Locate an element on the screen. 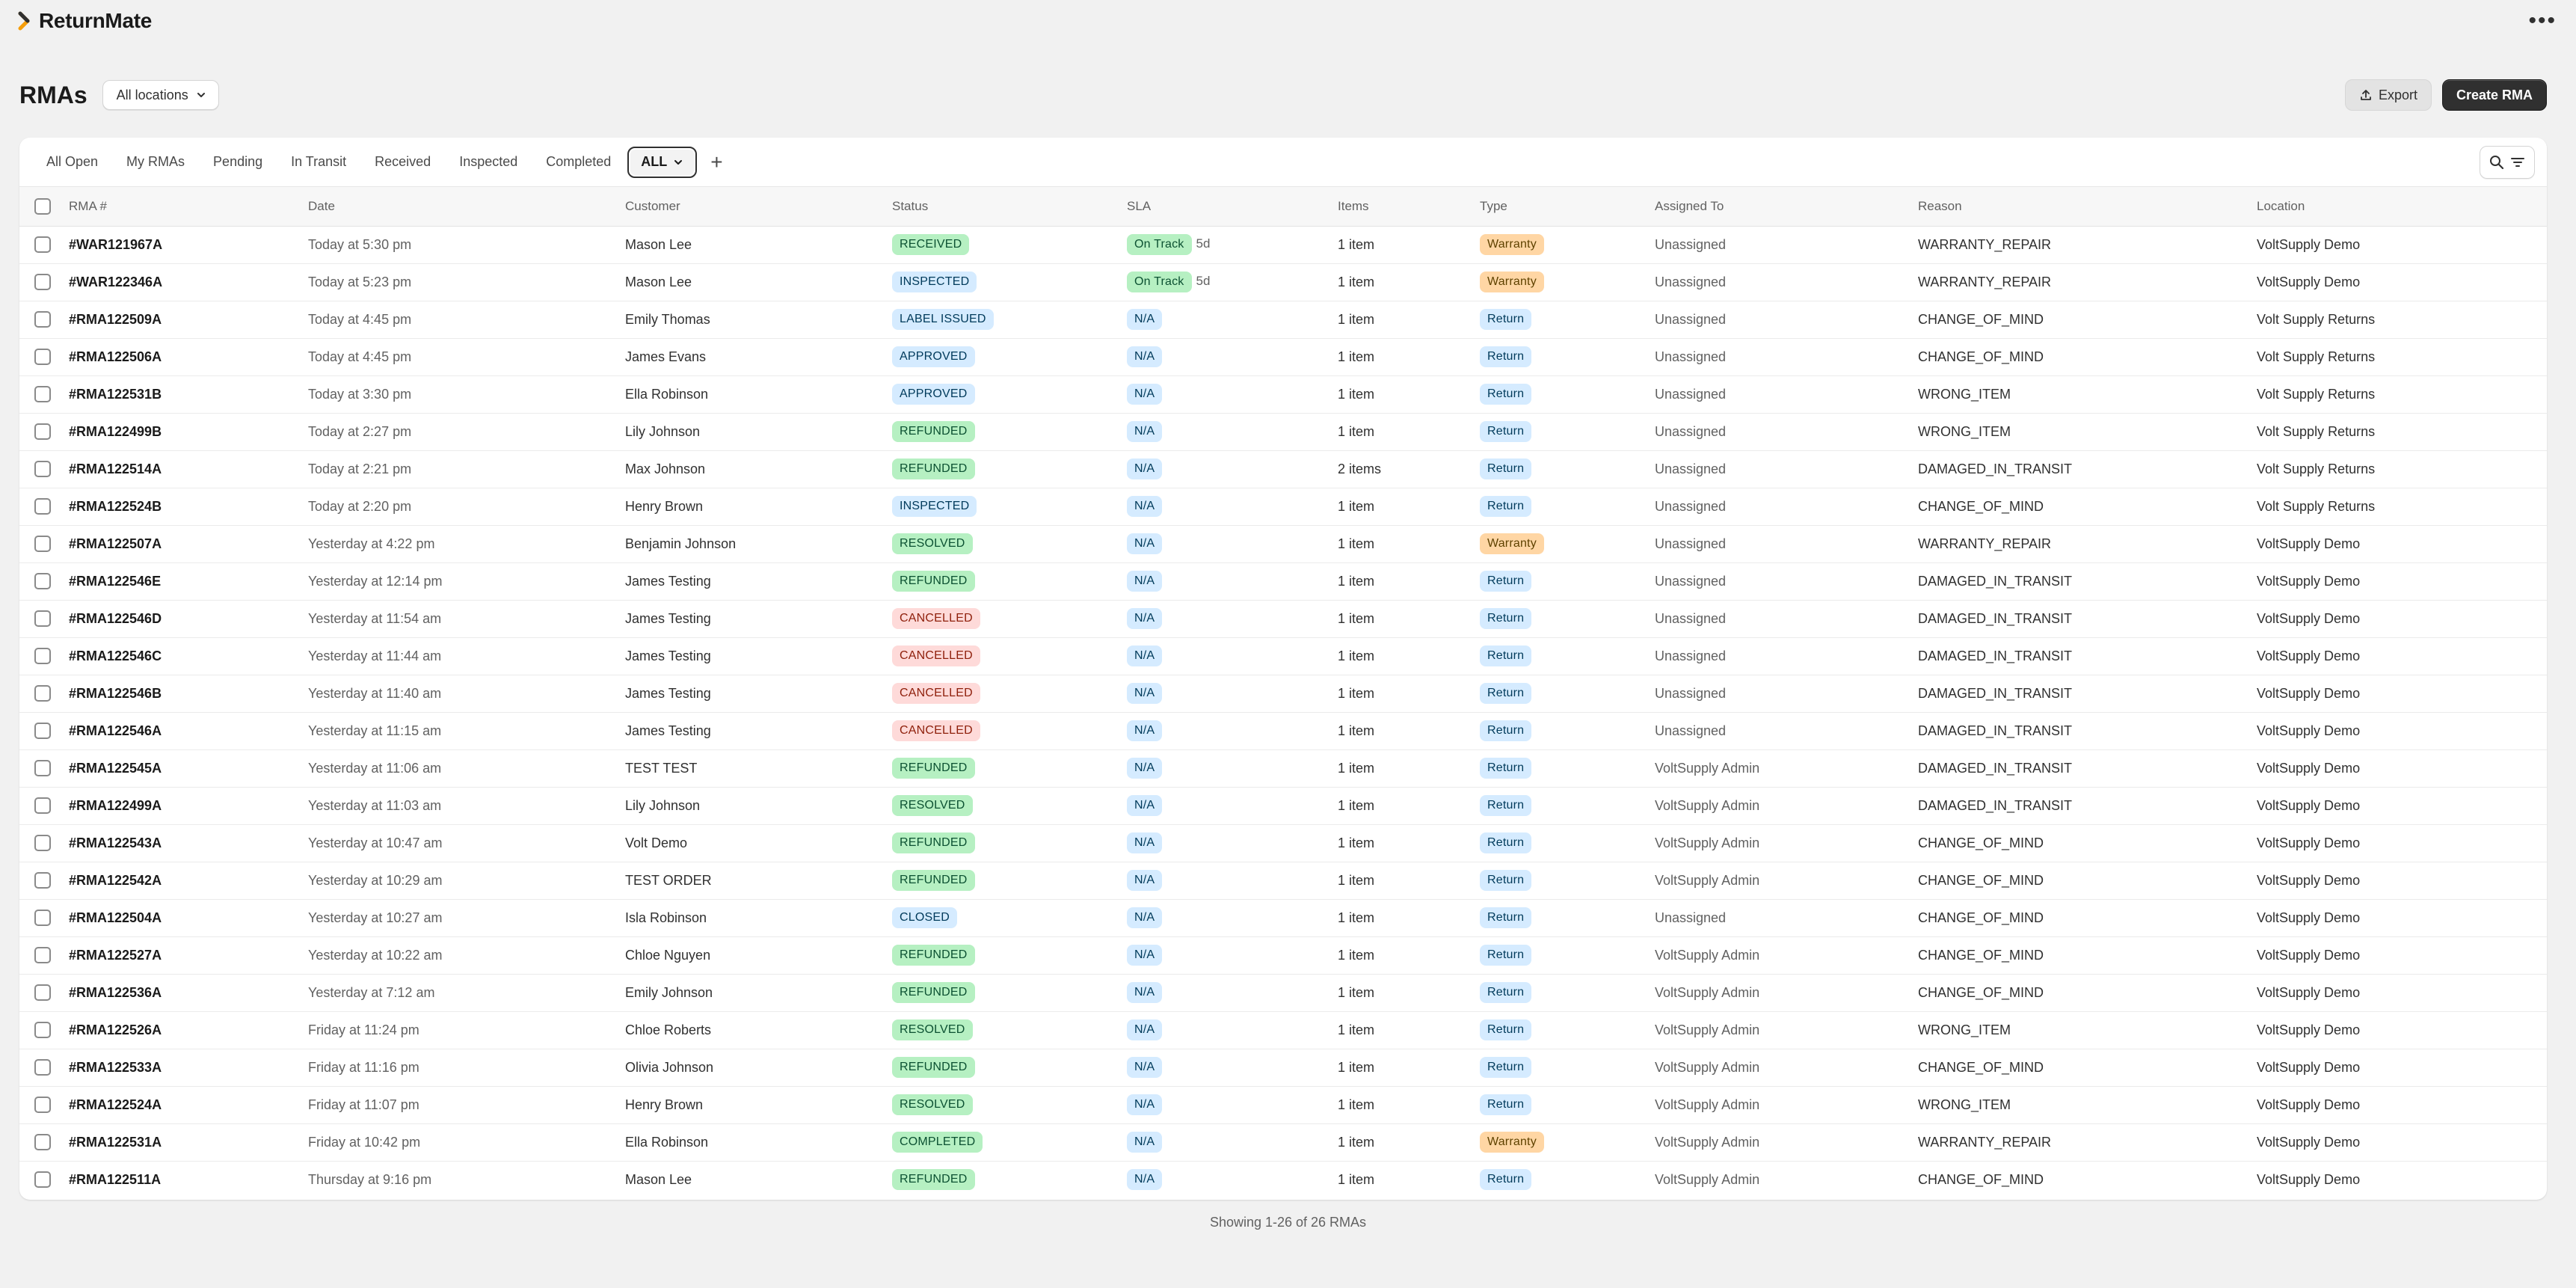  rma-id-link: #RMA122524B is located at coordinates (115, 506).